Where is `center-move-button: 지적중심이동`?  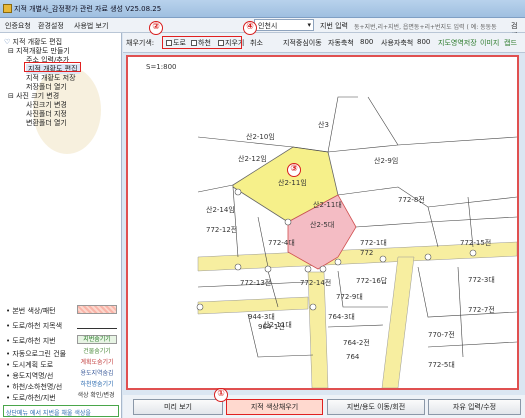
center-move-button: 지적중심이동 is located at coordinates (302, 43).